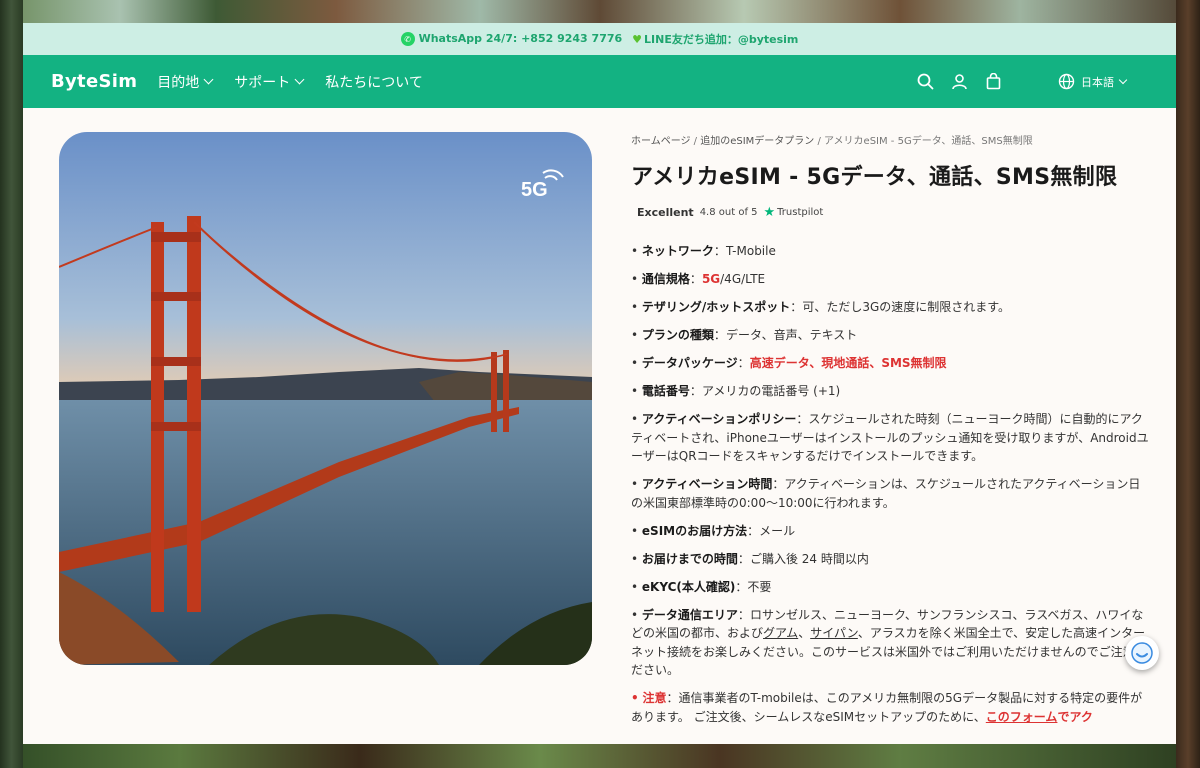 This screenshot has width=1200, height=768. Describe the element at coordinates (511, 39) in the screenshot. I see `whatsapp-link: ✆ WhatsApp 24/7: +852 9243 7776` at that location.